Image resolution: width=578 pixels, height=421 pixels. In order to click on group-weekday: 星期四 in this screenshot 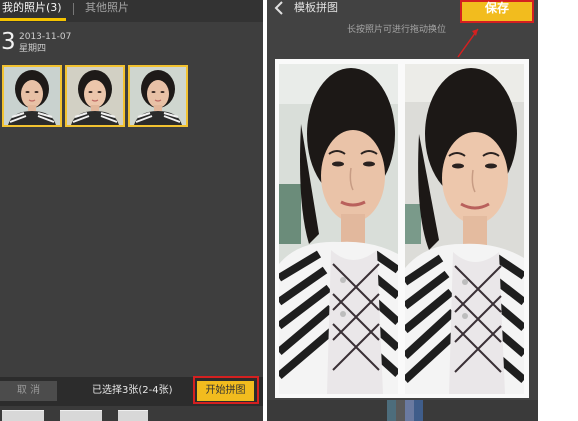, I will do `click(33, 49)`.